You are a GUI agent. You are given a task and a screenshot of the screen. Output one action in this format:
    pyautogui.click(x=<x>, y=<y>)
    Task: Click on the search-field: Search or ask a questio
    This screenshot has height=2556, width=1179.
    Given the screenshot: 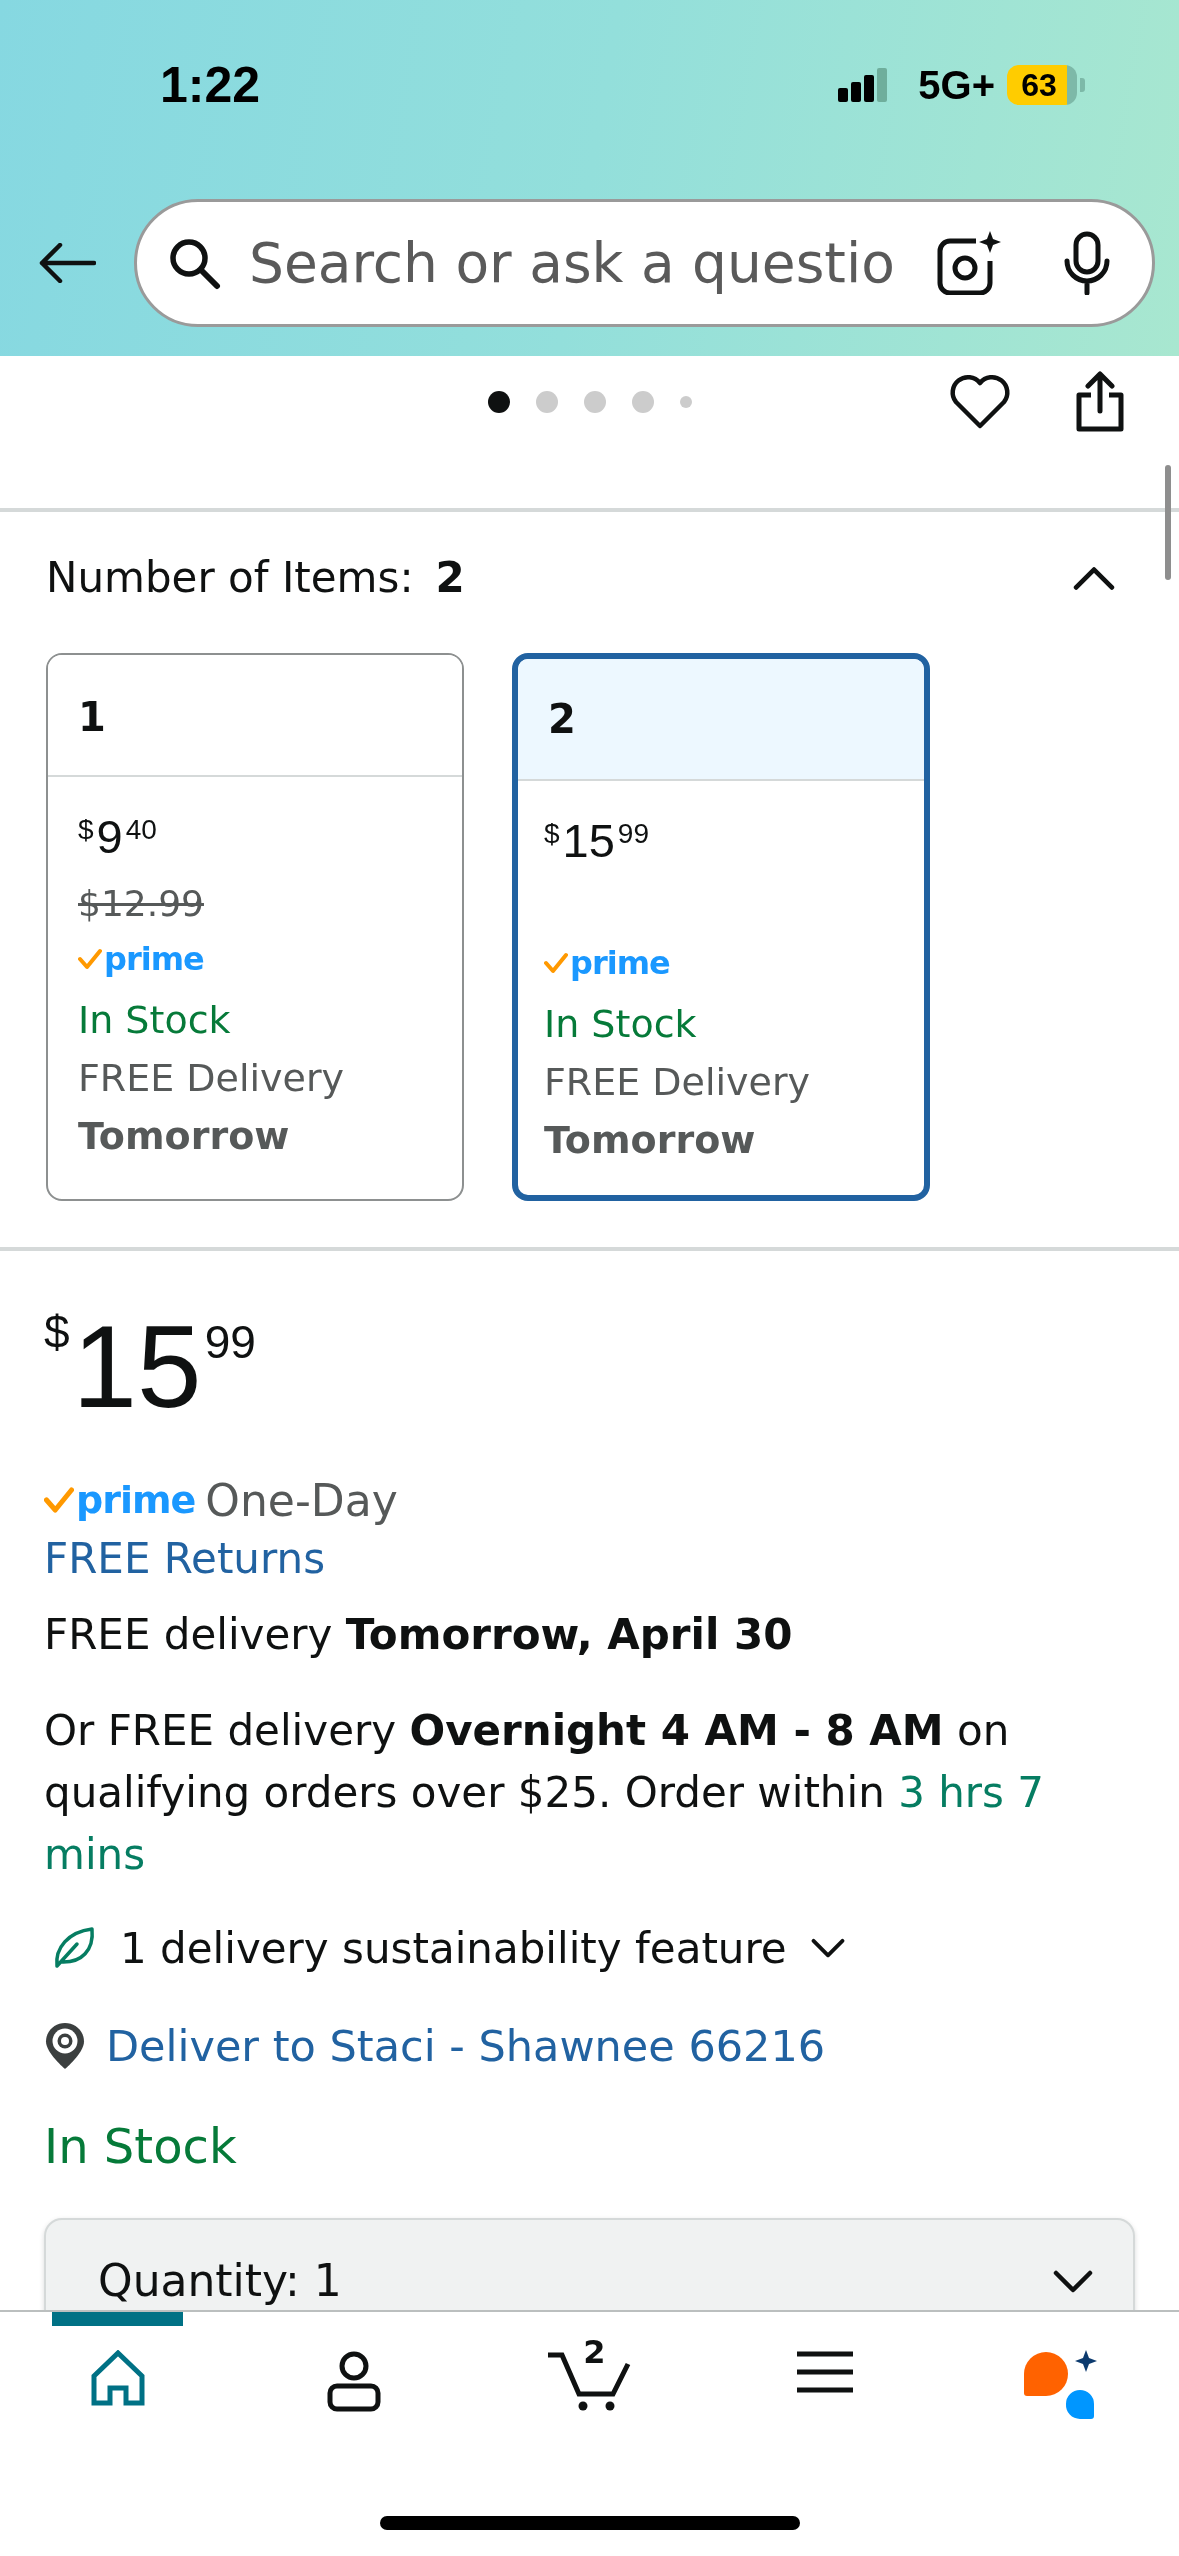 What is the action you would take?
    pyautogui.click(x=592, y=263)
    